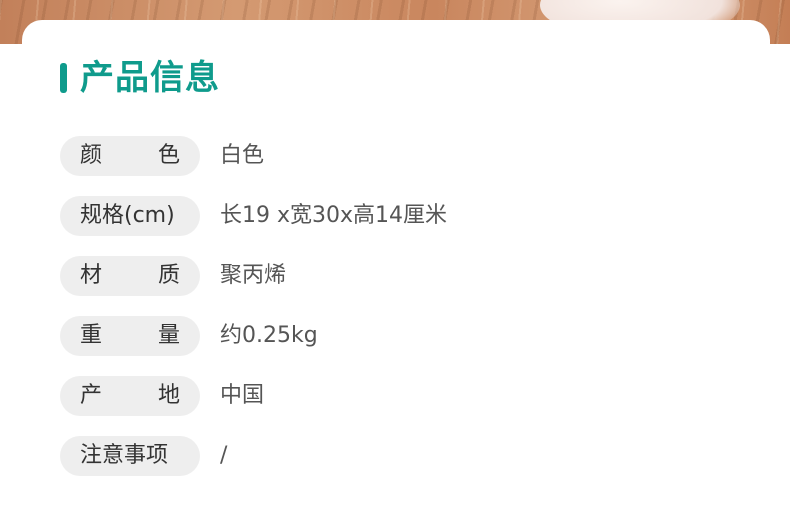 This screenshot has width=790, height=510. What do you see at coordinates (91, 335) in the screenshot?
I see `spec-label-char: 重` at bounding box center [91, 335].